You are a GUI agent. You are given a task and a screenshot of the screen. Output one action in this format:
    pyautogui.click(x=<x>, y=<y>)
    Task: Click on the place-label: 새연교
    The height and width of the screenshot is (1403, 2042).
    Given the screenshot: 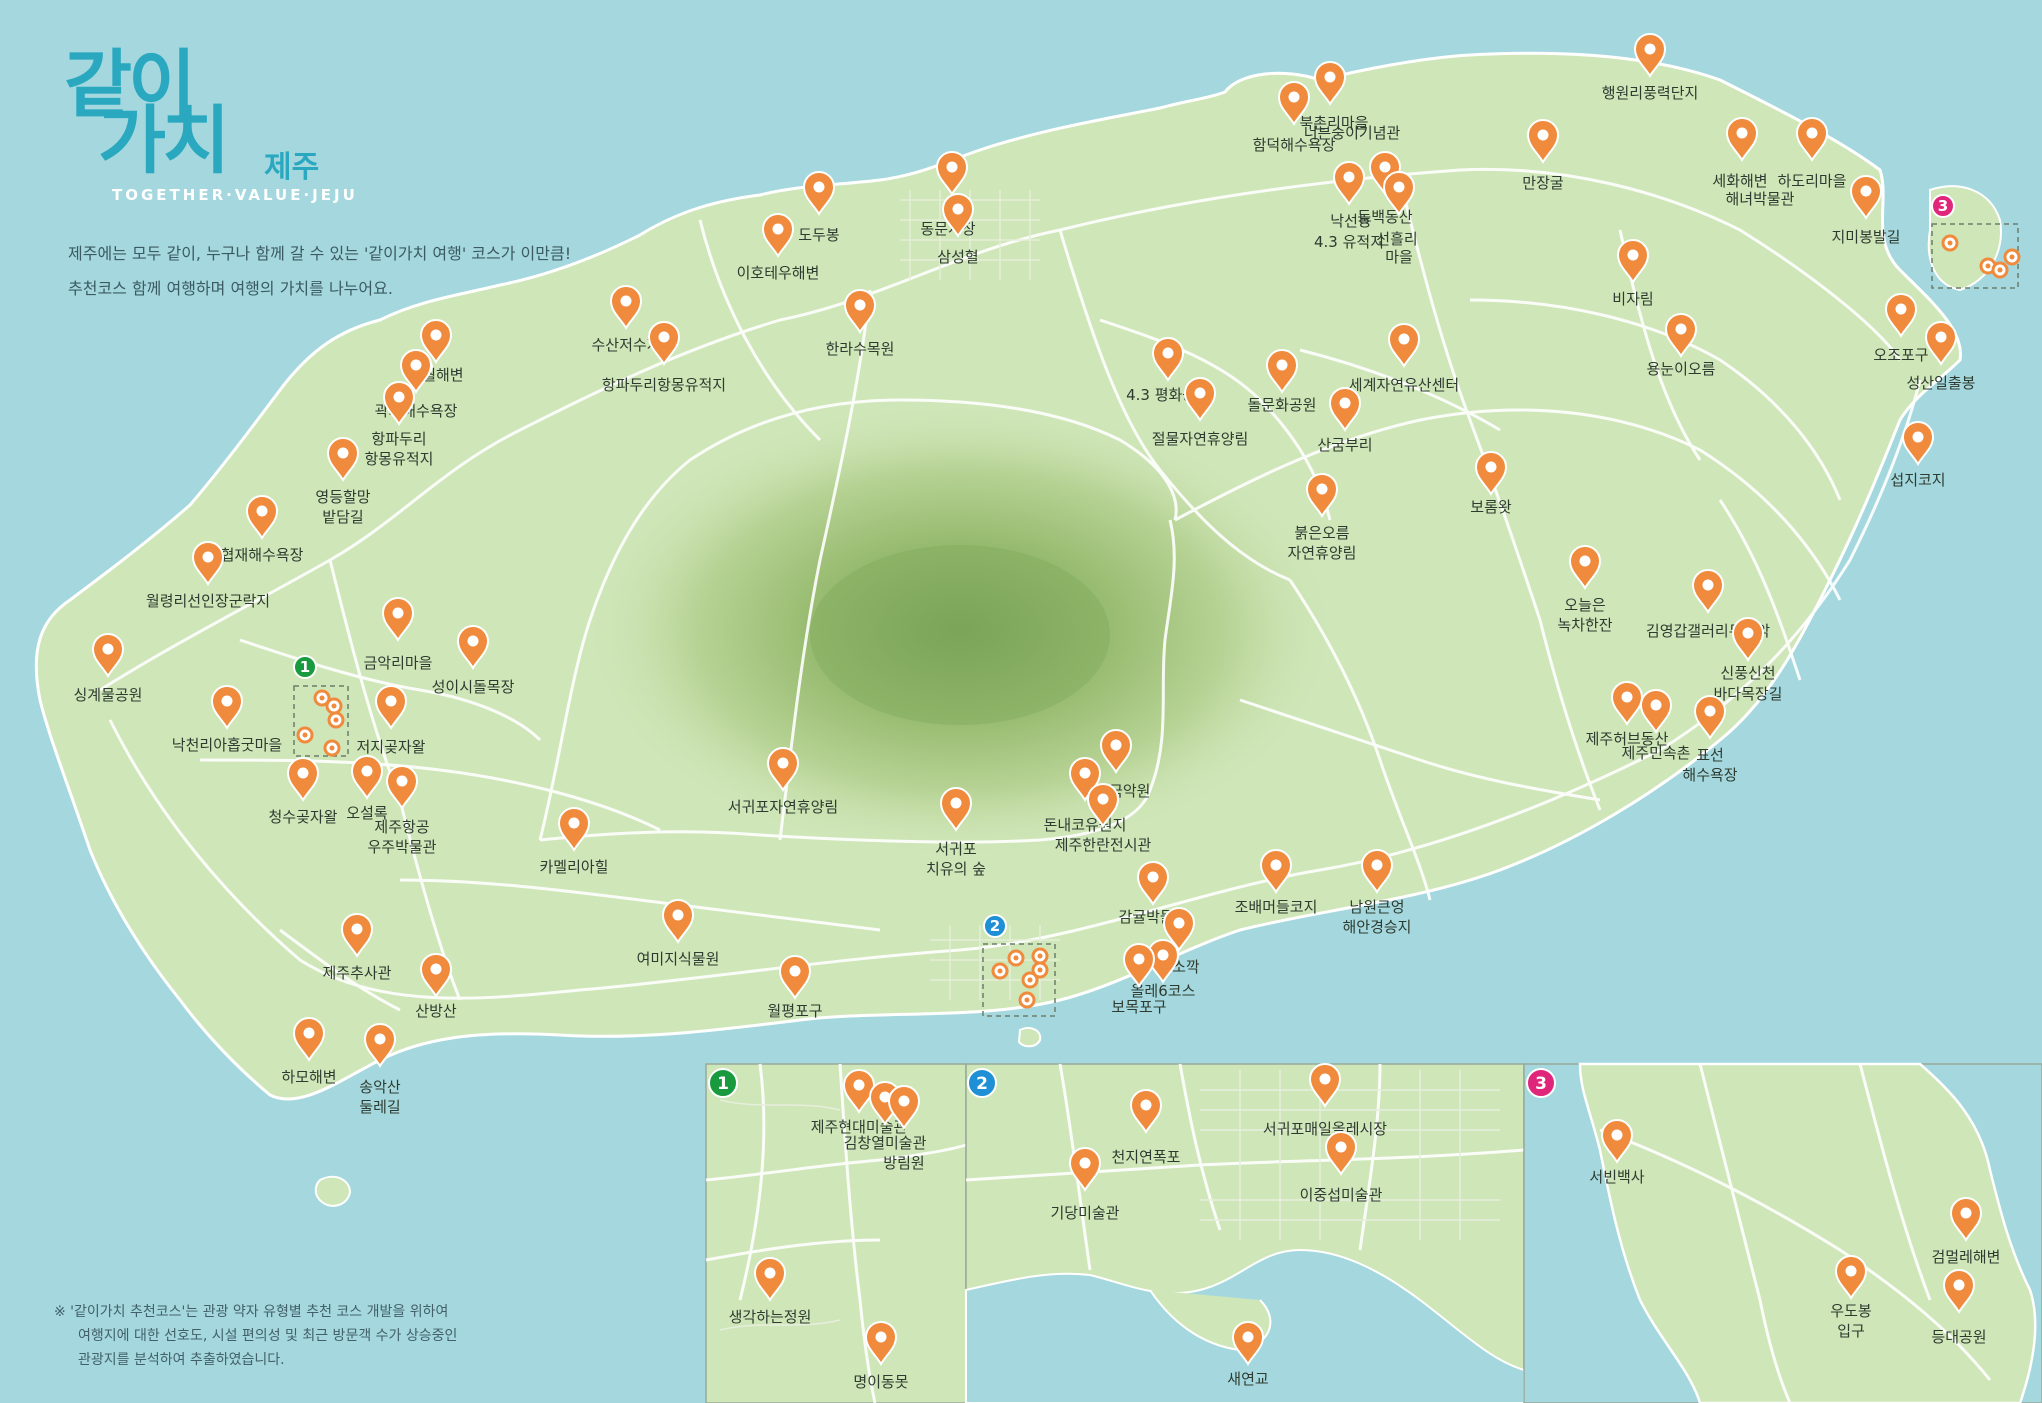 What is the action you would take?
    pyautogui.click(x=1247, y=1379)
    